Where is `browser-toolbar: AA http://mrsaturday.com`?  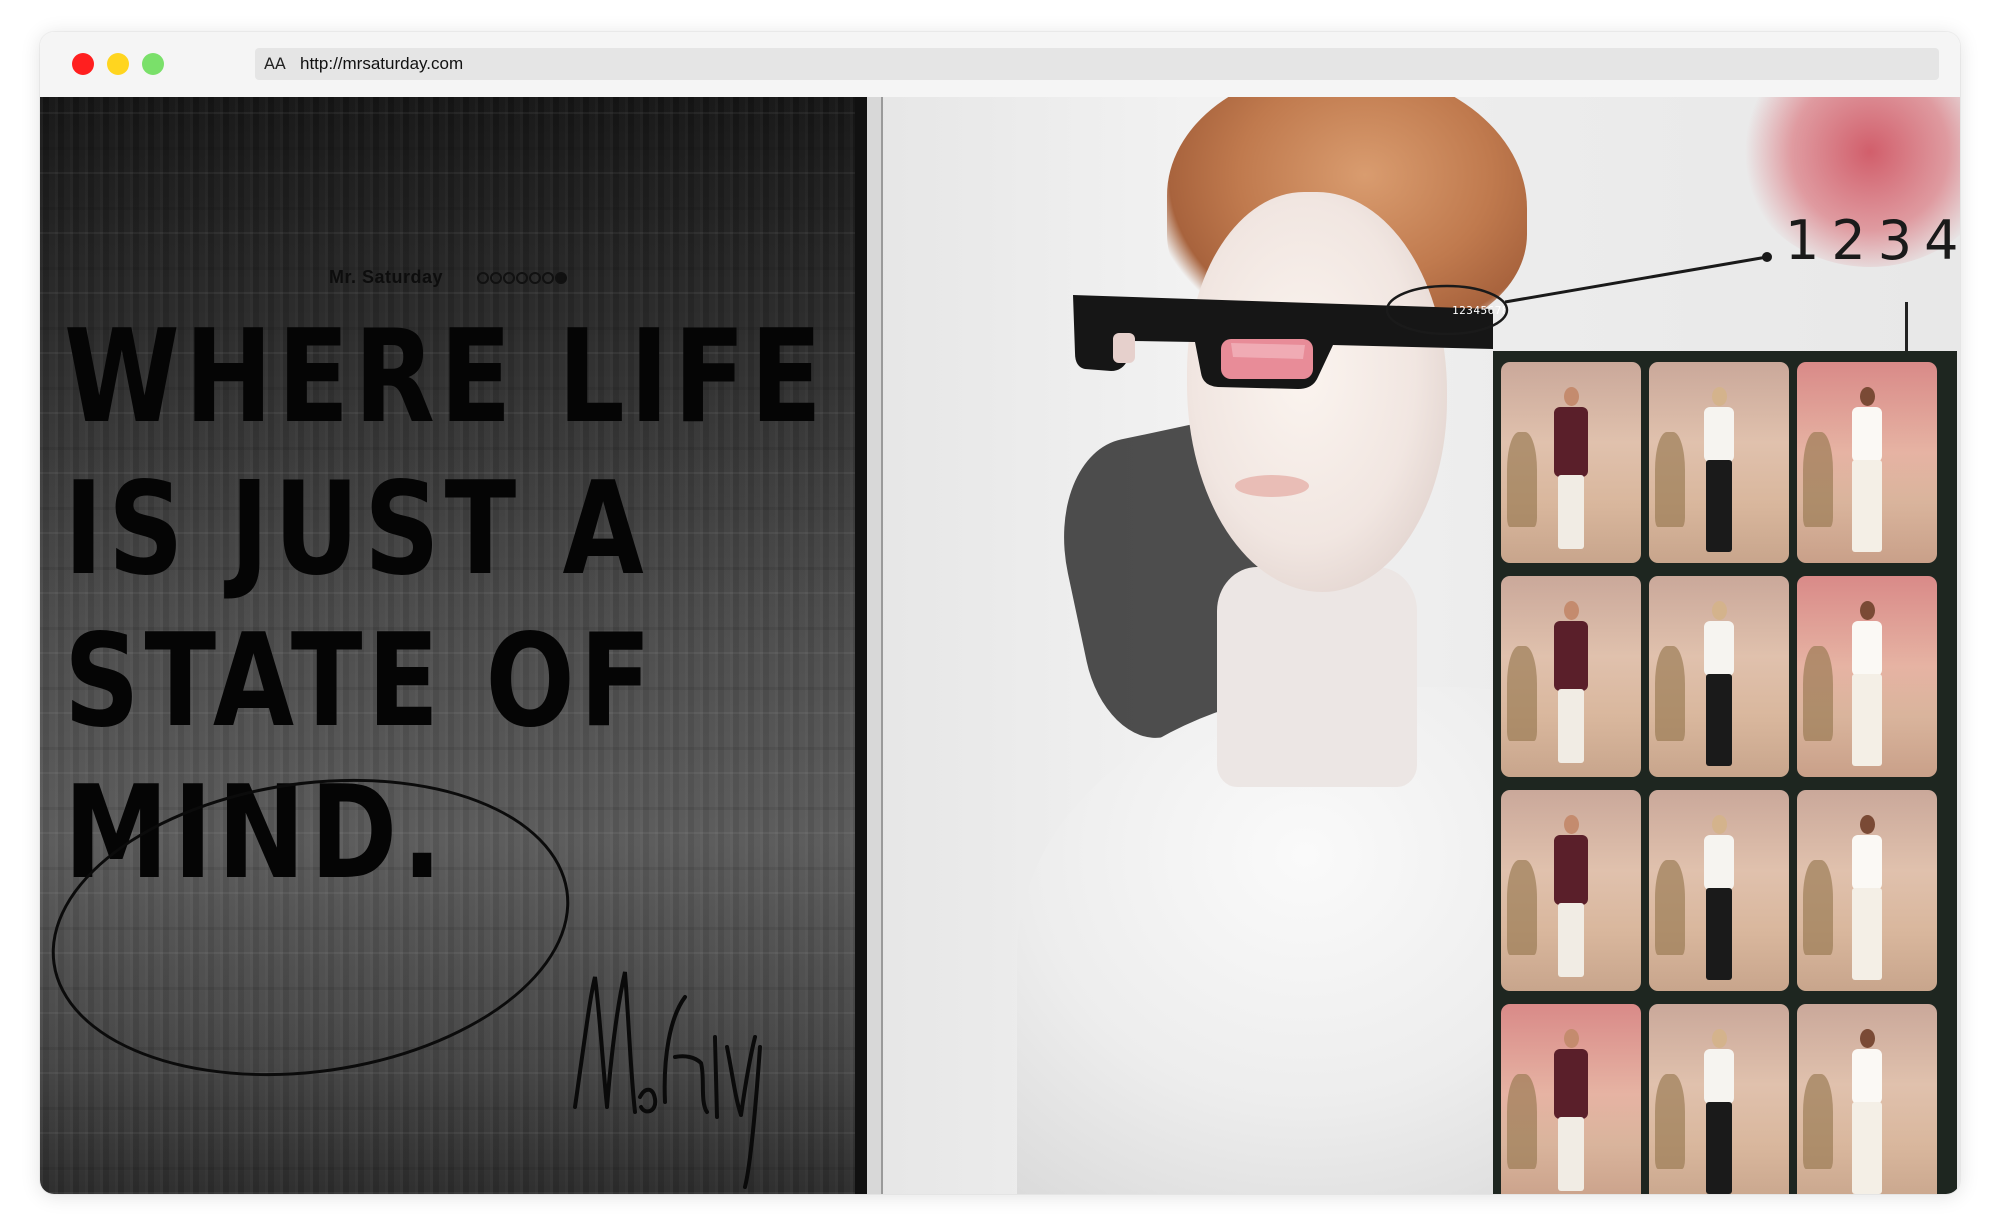
browser-toolbar: AA http://mrsaturday.com is located at coordinates (1000, 65).